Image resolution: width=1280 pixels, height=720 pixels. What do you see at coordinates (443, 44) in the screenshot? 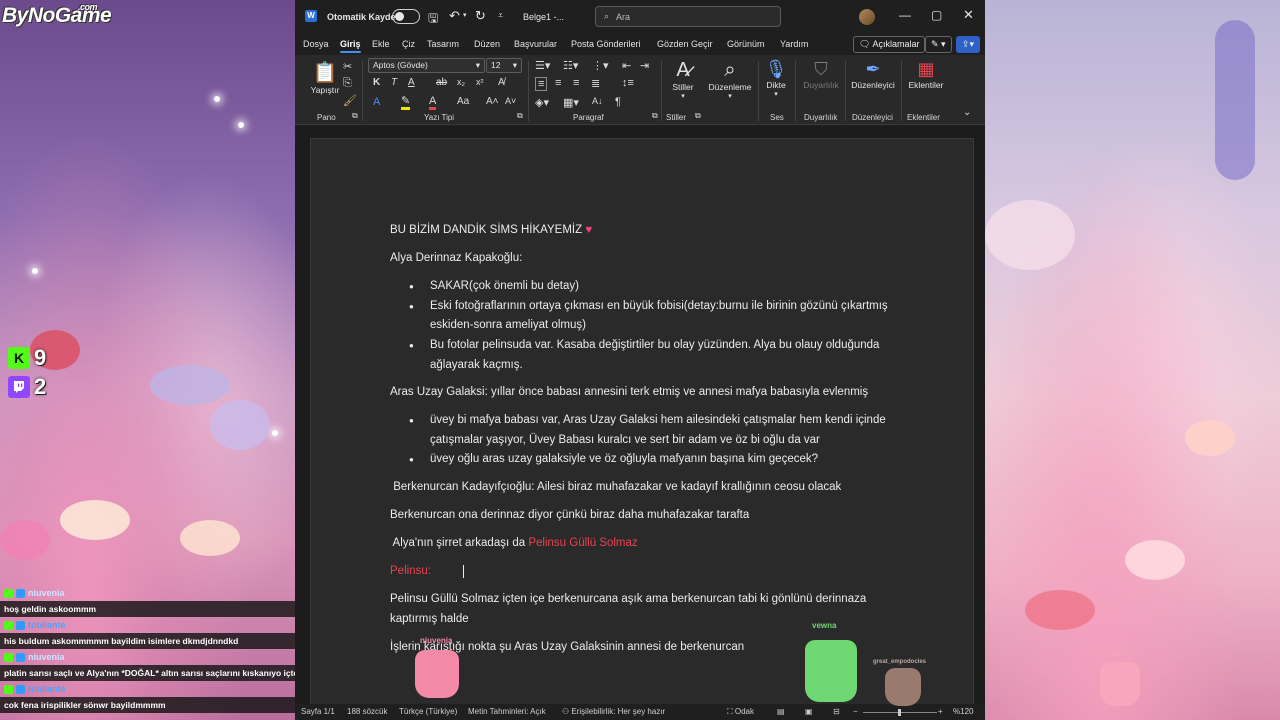
I see `tab-design: Tasarım` at bounding box center [443, 44].